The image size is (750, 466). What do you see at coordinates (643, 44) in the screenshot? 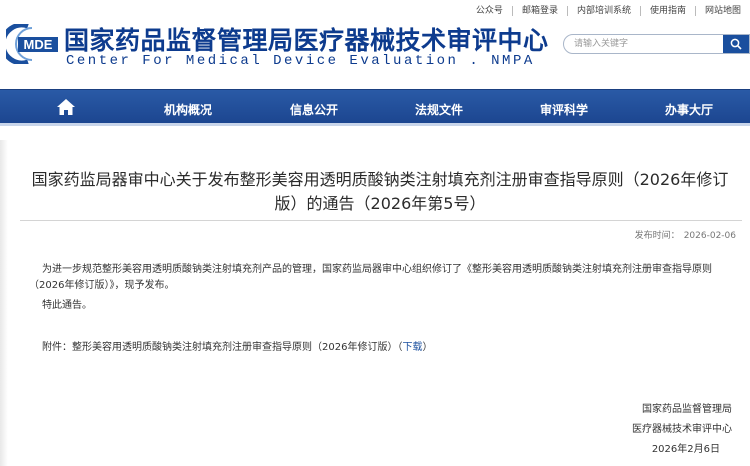
I see `search-input` at bounding box center [643, 44].